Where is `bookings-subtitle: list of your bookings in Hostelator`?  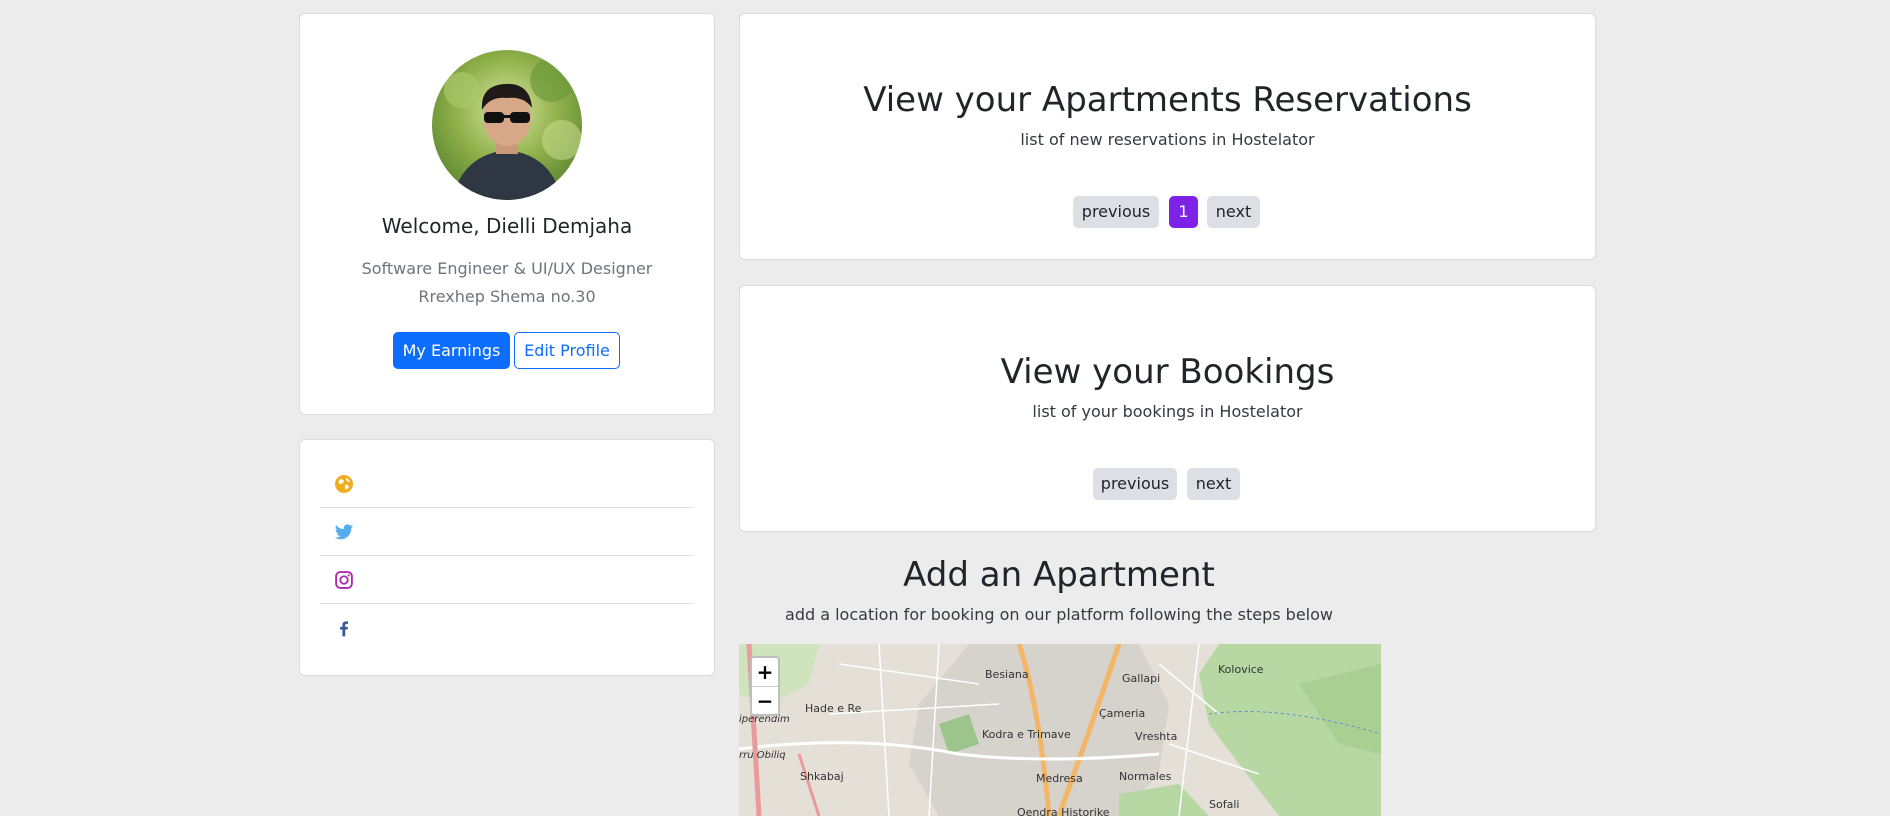 bookings-subtitle: list of your bookings in Hostelator is located at coordinates (1167, 411).